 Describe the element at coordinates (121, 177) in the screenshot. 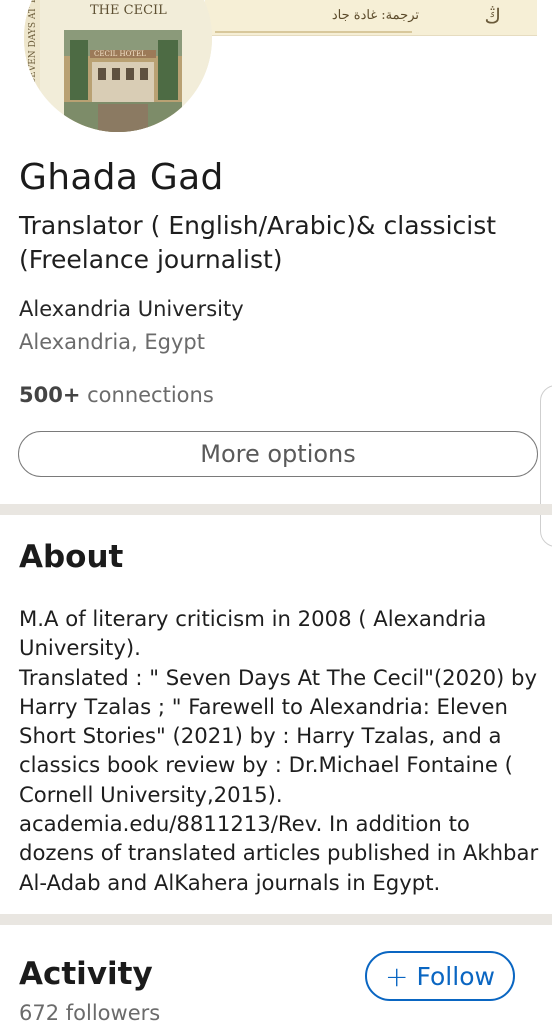

I see `profile-name: Ghada Gad` at that location.